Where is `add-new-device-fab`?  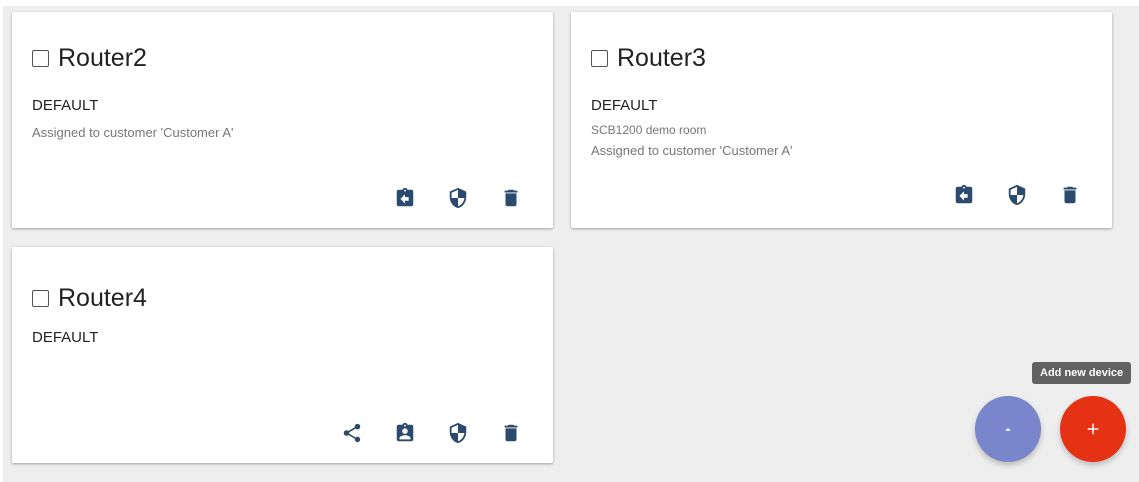 add-new-device-fab is located at coordinates (1093, 429).